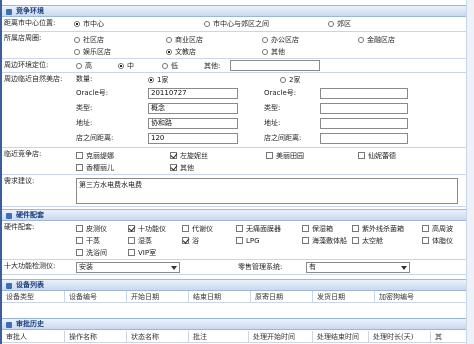 The image size is (474, 344). What do you see at coordinates (84, 123) in the screenshot?
I see `label-addr-left: 地址:` at bounding box center [84, 123].